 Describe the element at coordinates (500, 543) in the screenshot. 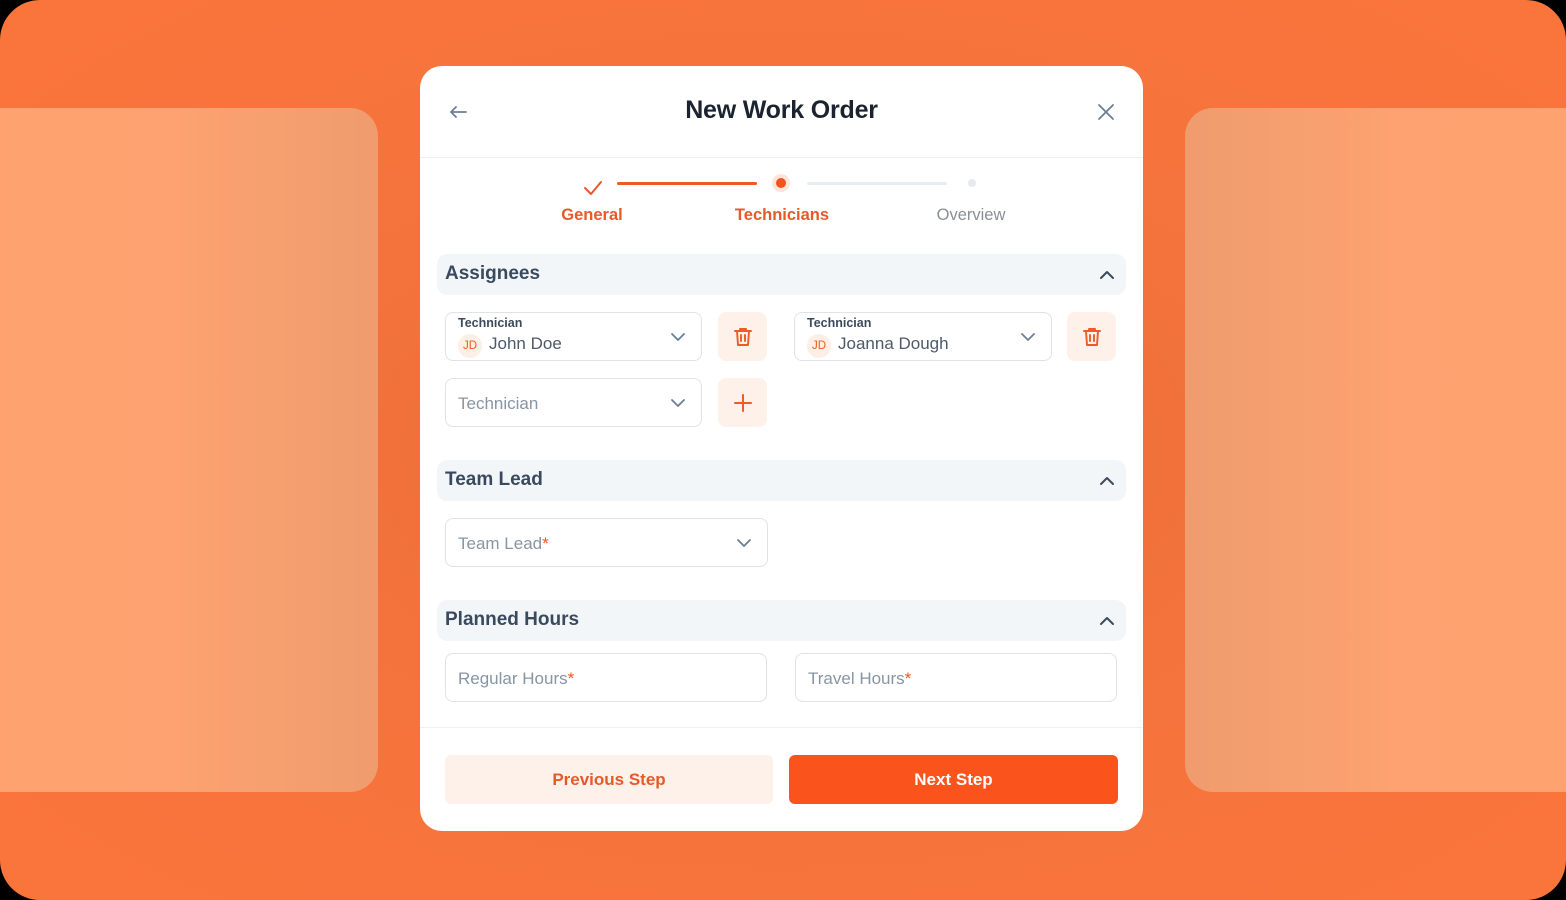

I see `team-lead-placeholder-text: Team Lead` at that location.